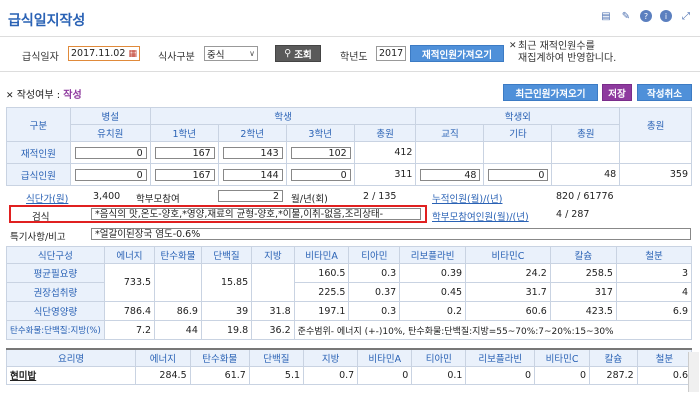  What do you see at coordinates (55, 255) in the screenshot?
I see `column-header: 식단구성` at bounding box center [55, 255].